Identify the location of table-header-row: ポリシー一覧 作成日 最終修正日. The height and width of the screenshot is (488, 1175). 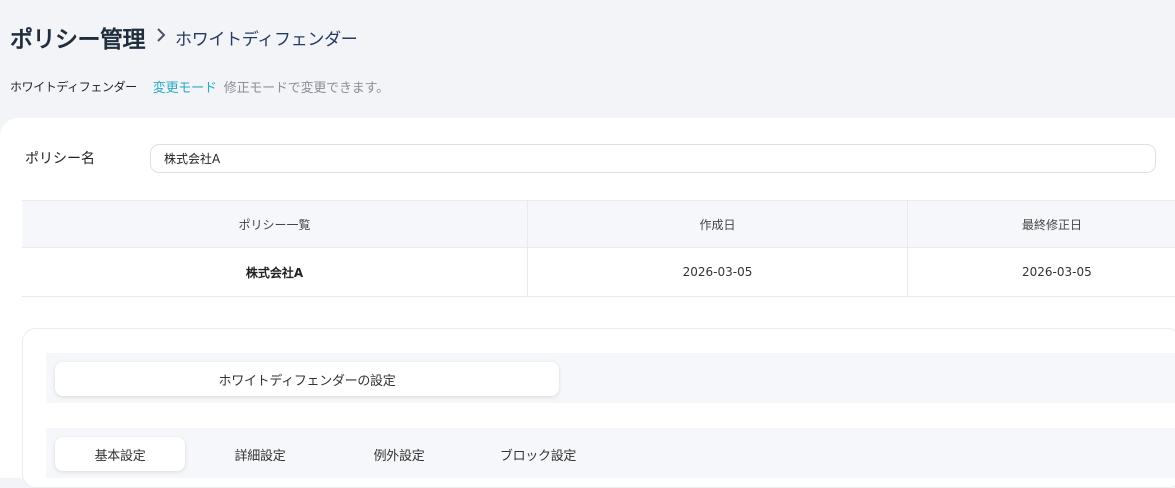
(598, 224).